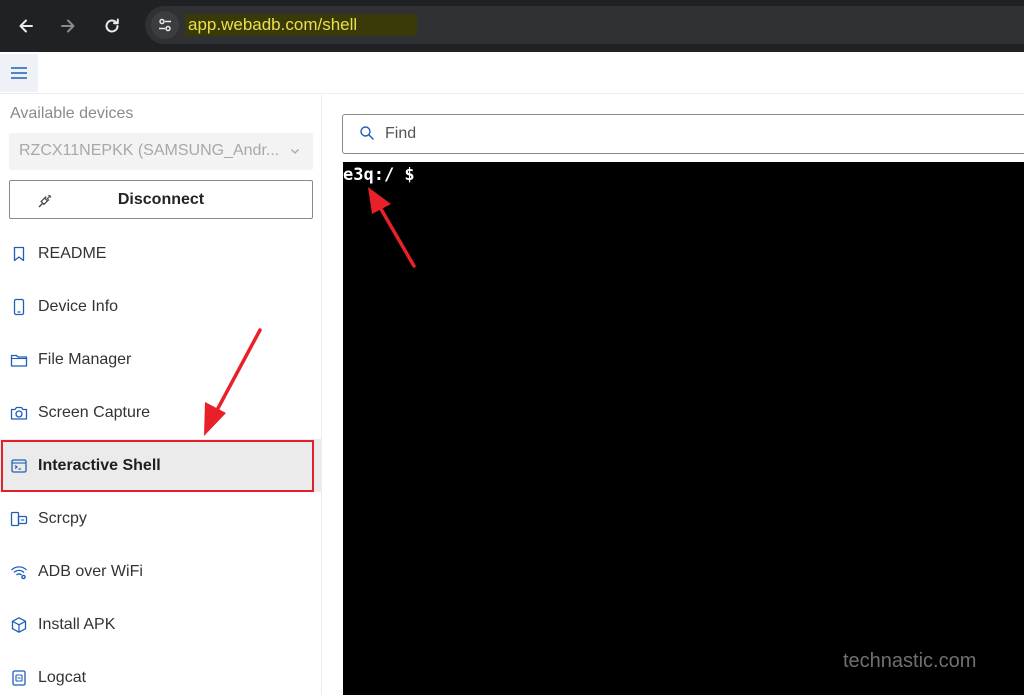  Describe the element at coordinates (161, 673) in the screenshot. I see `nav-item-logcat: Logcat` at that location.